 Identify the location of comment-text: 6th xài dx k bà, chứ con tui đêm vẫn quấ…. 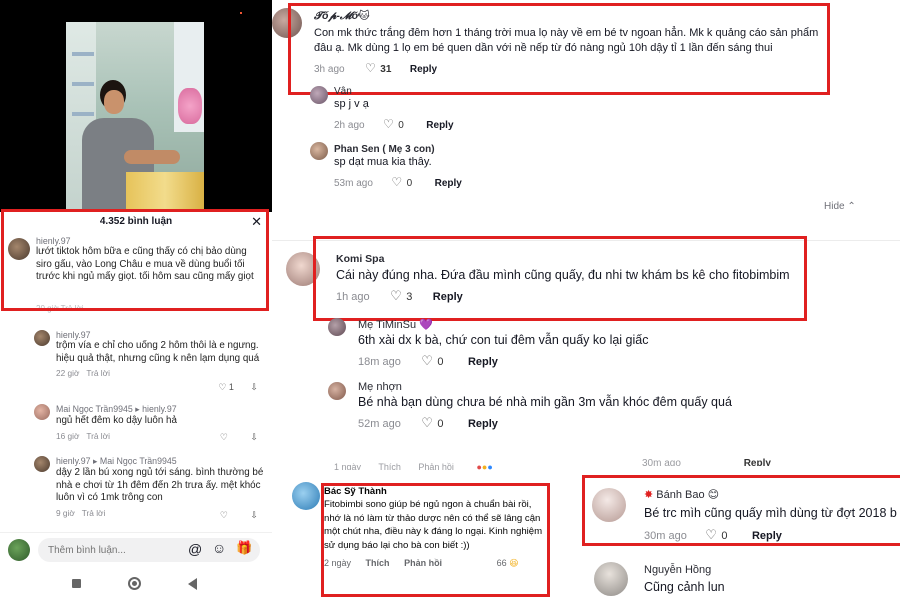
(503, 340).